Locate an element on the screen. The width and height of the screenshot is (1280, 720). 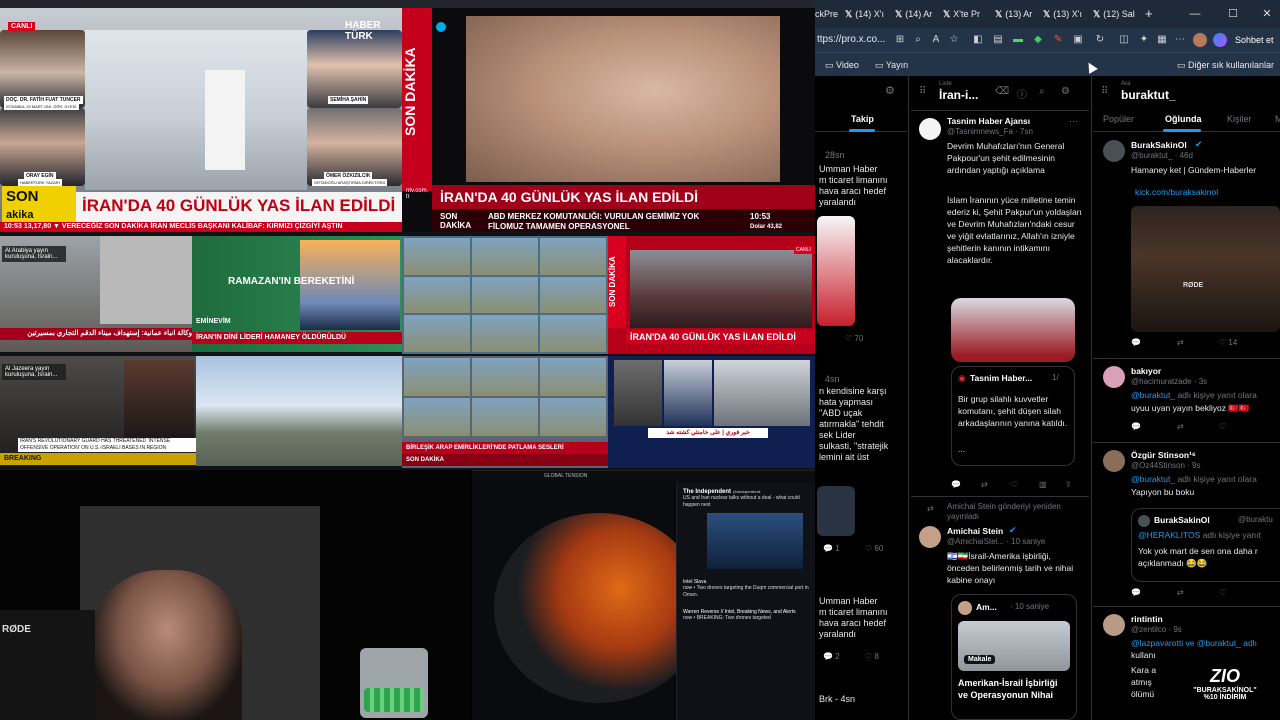
tab-latest: Oğlunda is located at coordinates (1183, 119).